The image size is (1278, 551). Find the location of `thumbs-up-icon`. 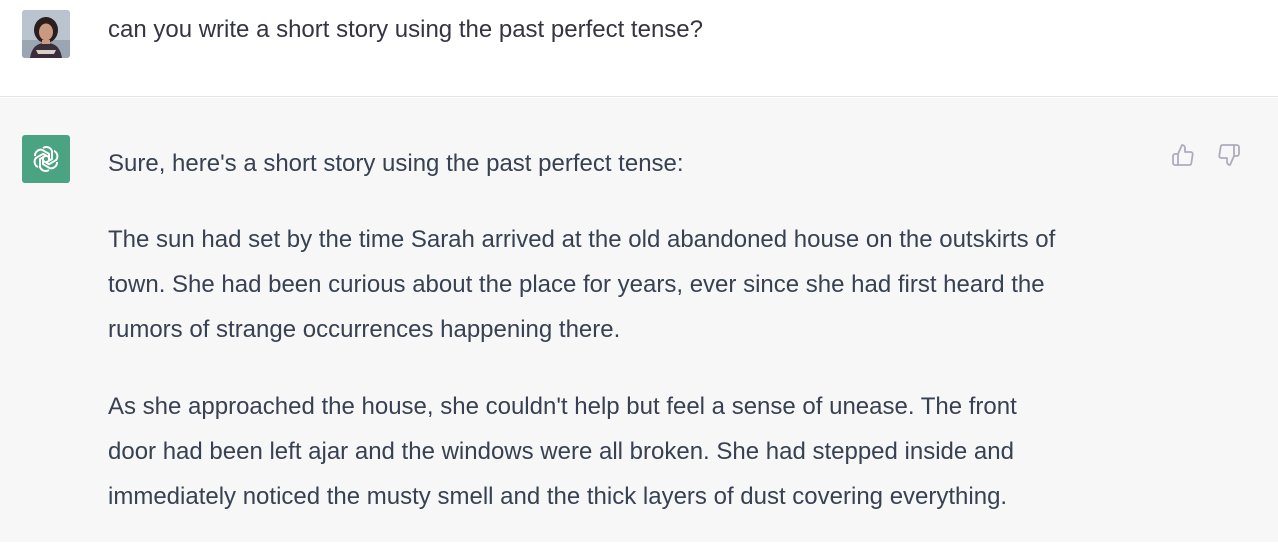

thumbs-up-icon is located at coordinates (1183, 155).